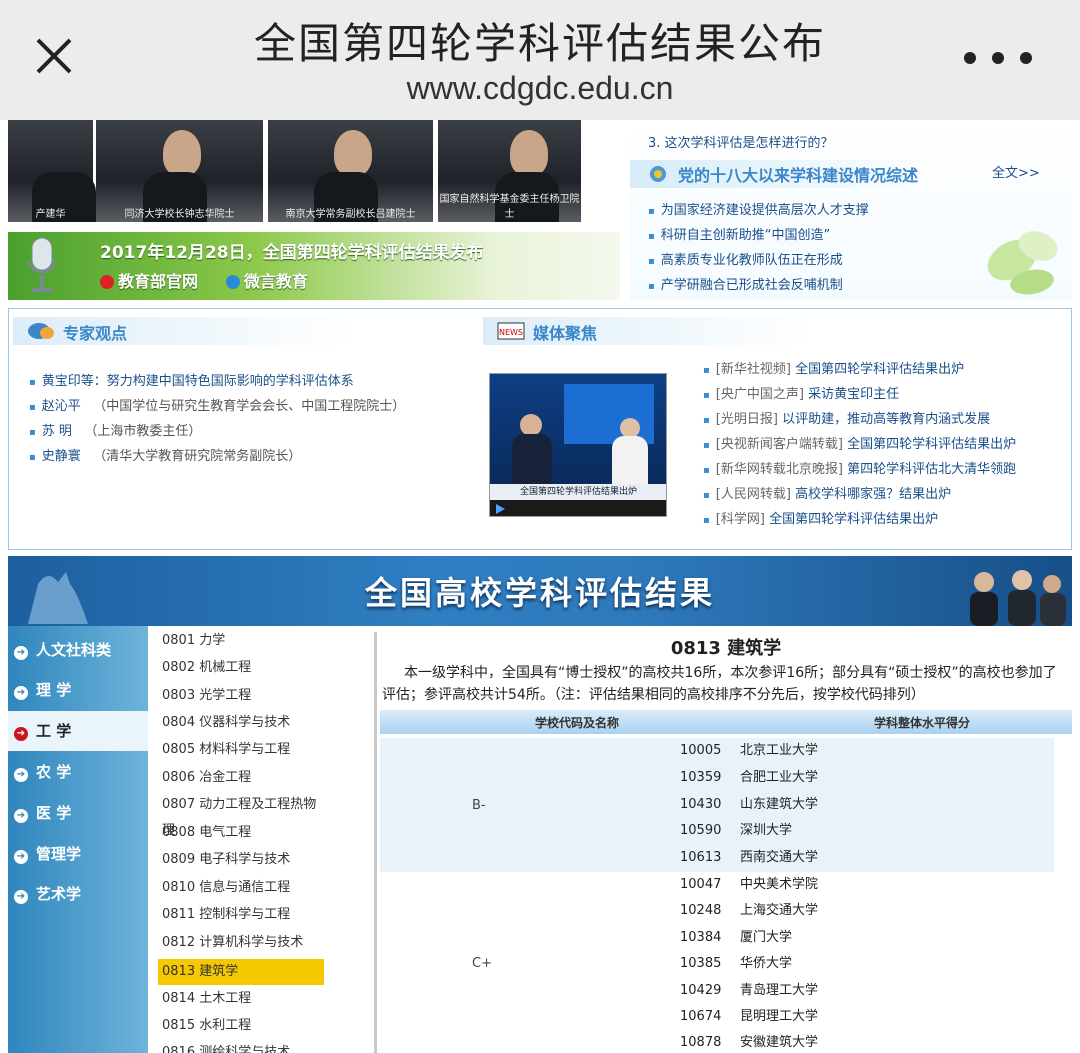 The width and height of the screenshot is (1080, 1053). I want to click on results-title: 全国高校学科评估结果, so click(539, 593).